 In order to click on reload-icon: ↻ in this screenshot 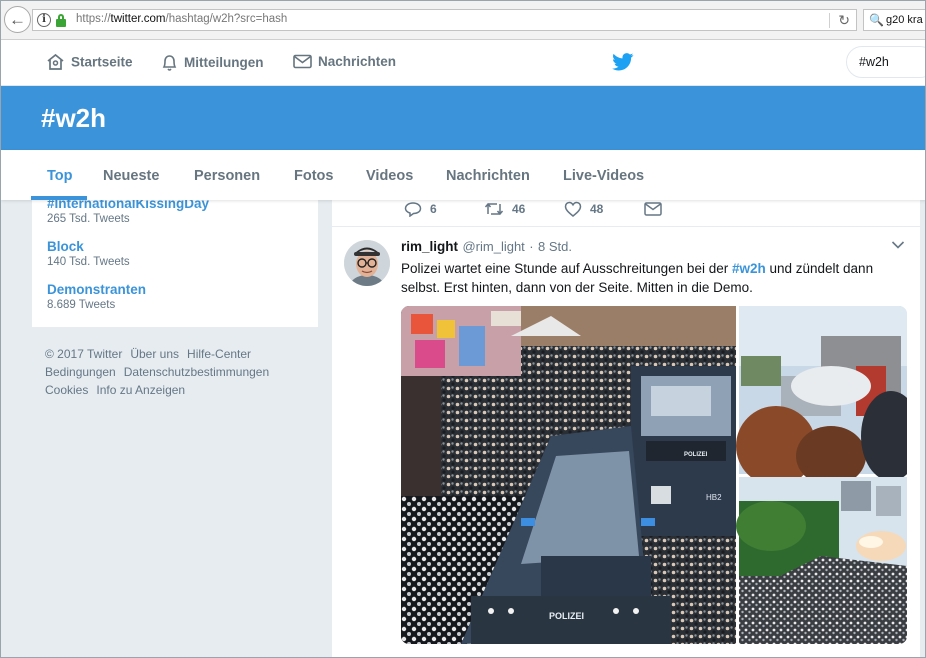, I will do `click(844, 20)`.